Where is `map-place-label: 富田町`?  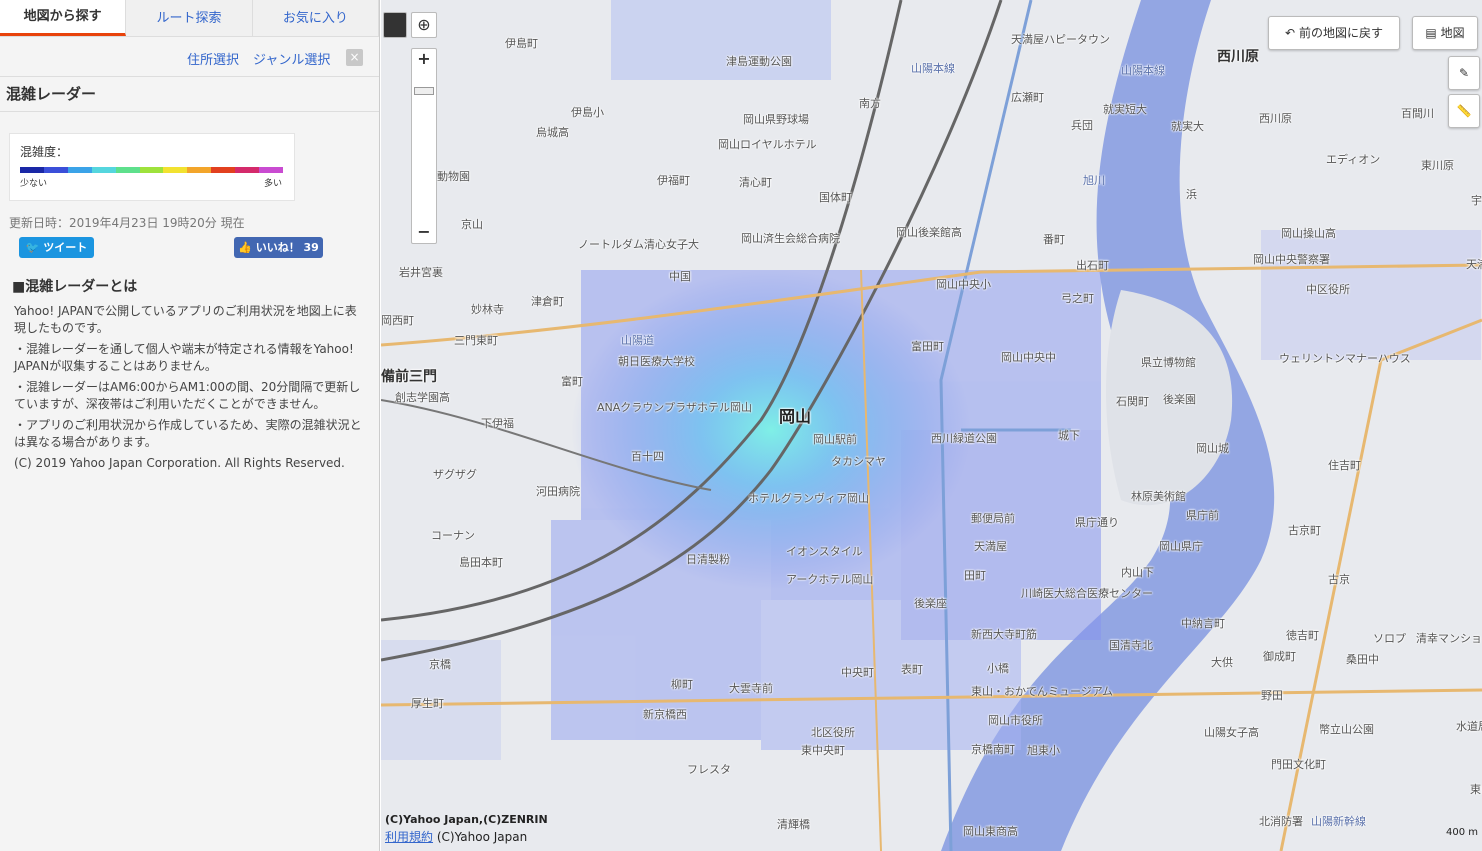
map-place-label: 富田町 is located at coordinates (927, 346).